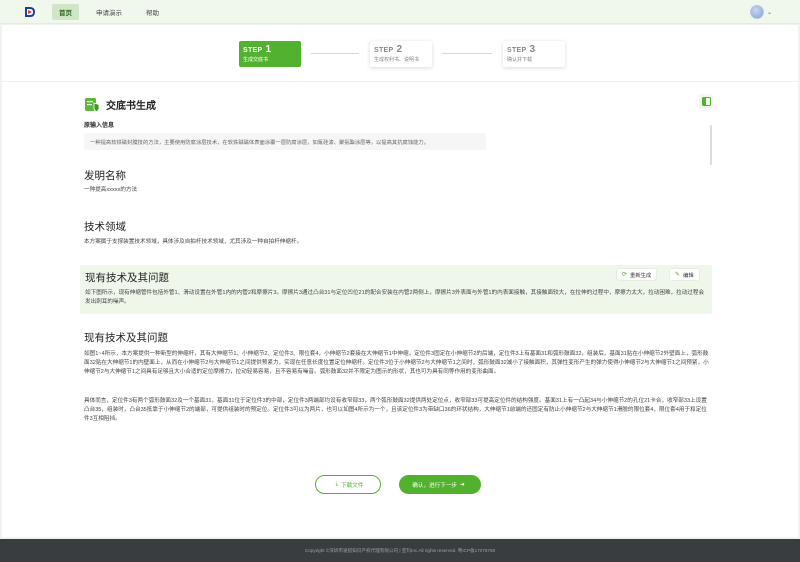 The image size is (800, 562). I want to click on step-3: STEP 3 确认并下载, so click(534, 54).